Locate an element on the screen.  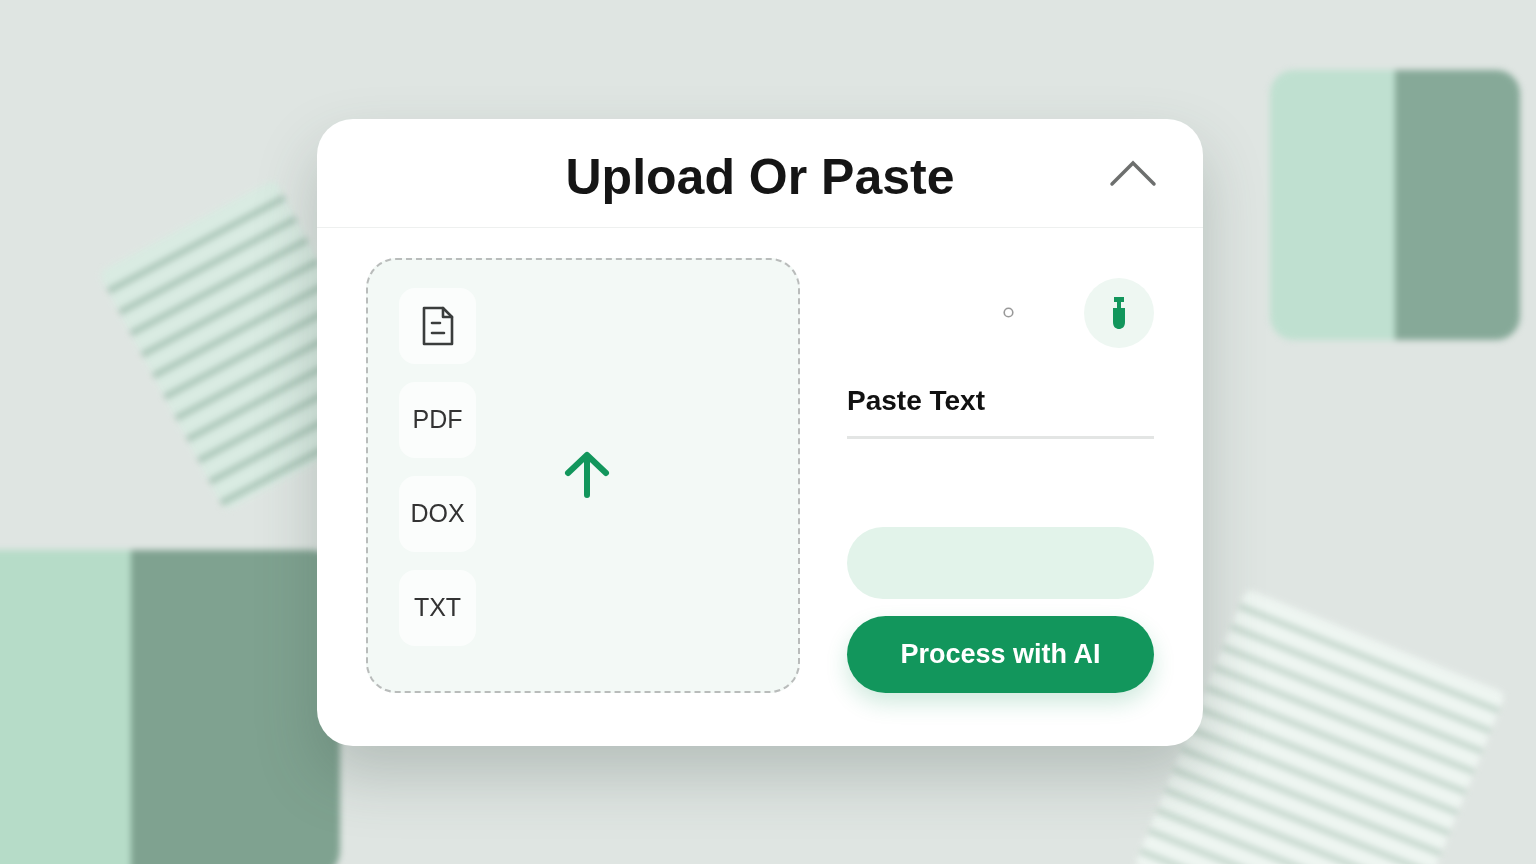
drop-zone: PDF DOX TXT is located at coordinates (583, 475).